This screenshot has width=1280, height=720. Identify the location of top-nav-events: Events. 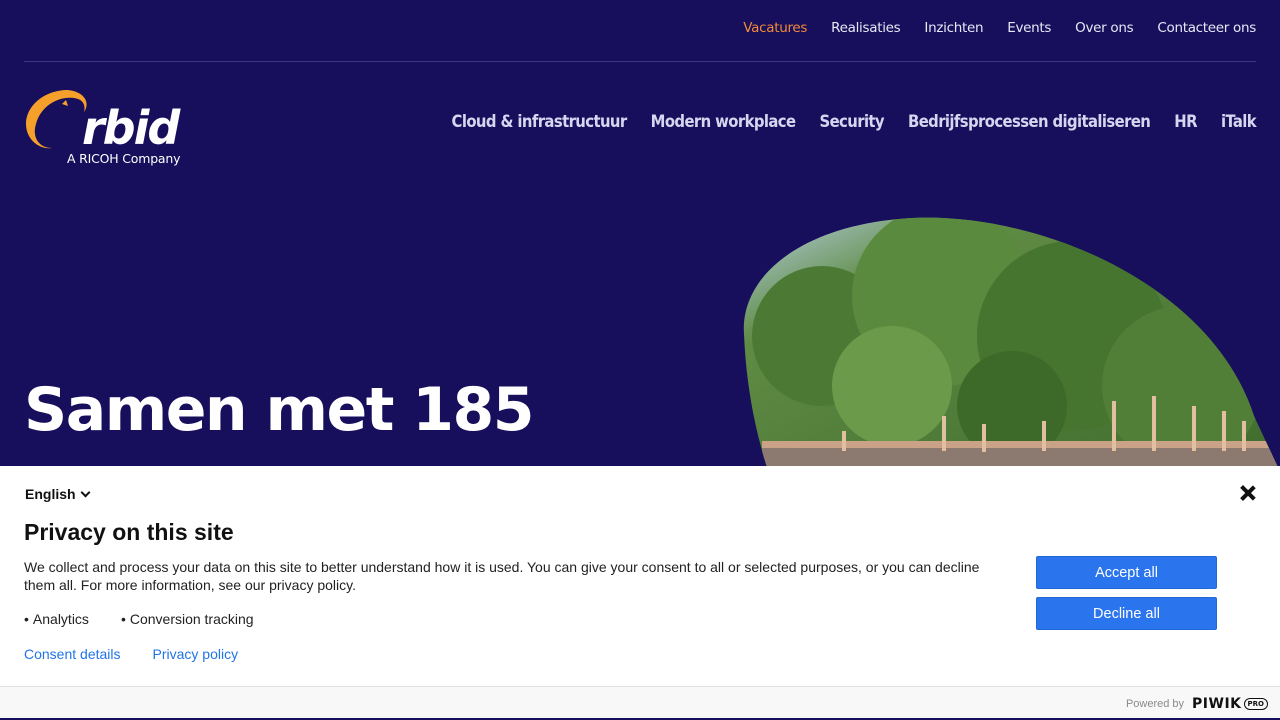
(1029, 28).